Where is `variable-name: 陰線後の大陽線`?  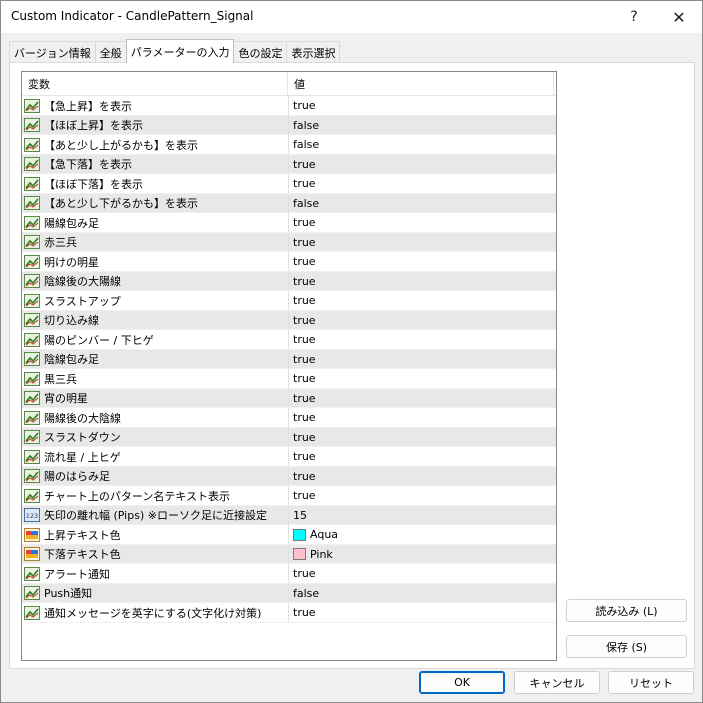 variable-name: 陰線後の大陽線 is located at coordinates (82, 282).